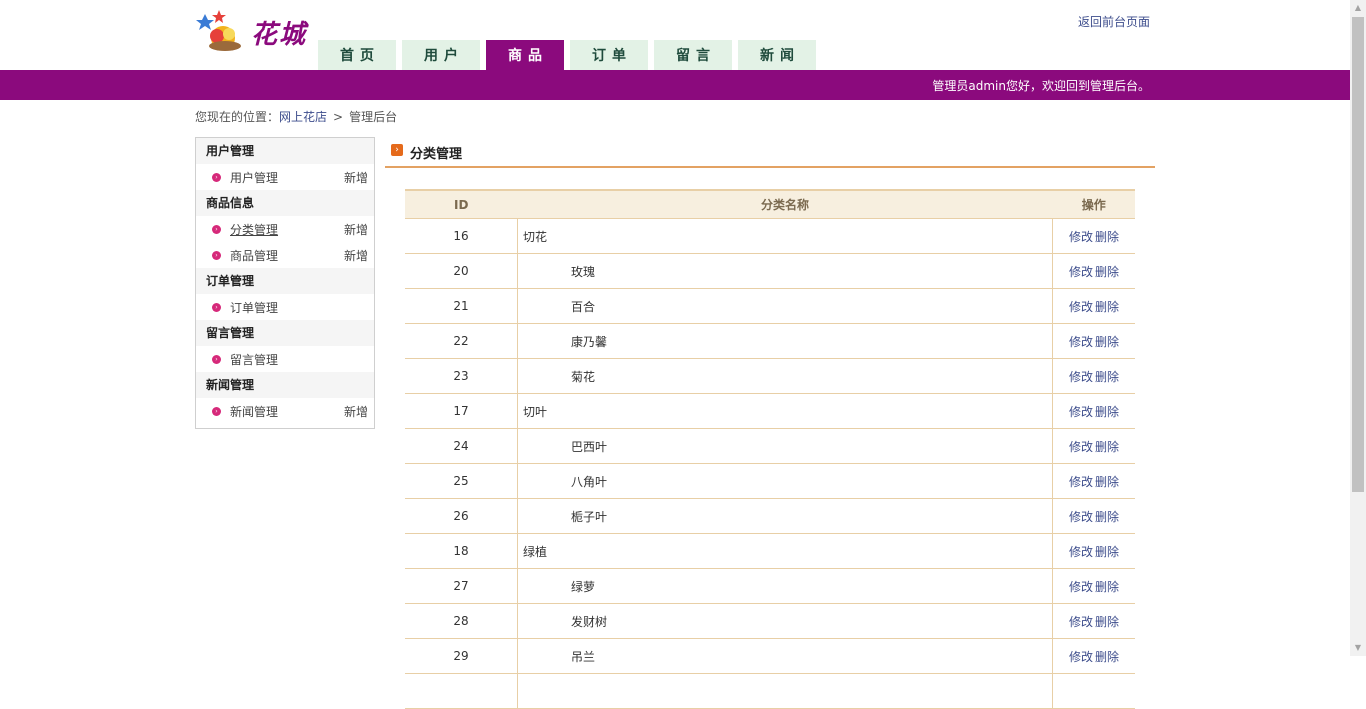  What do you see at coordinates (777, 55) in the screenshot?
I see `nav-tab-news: 新闻` at bounding box center [777, 55].